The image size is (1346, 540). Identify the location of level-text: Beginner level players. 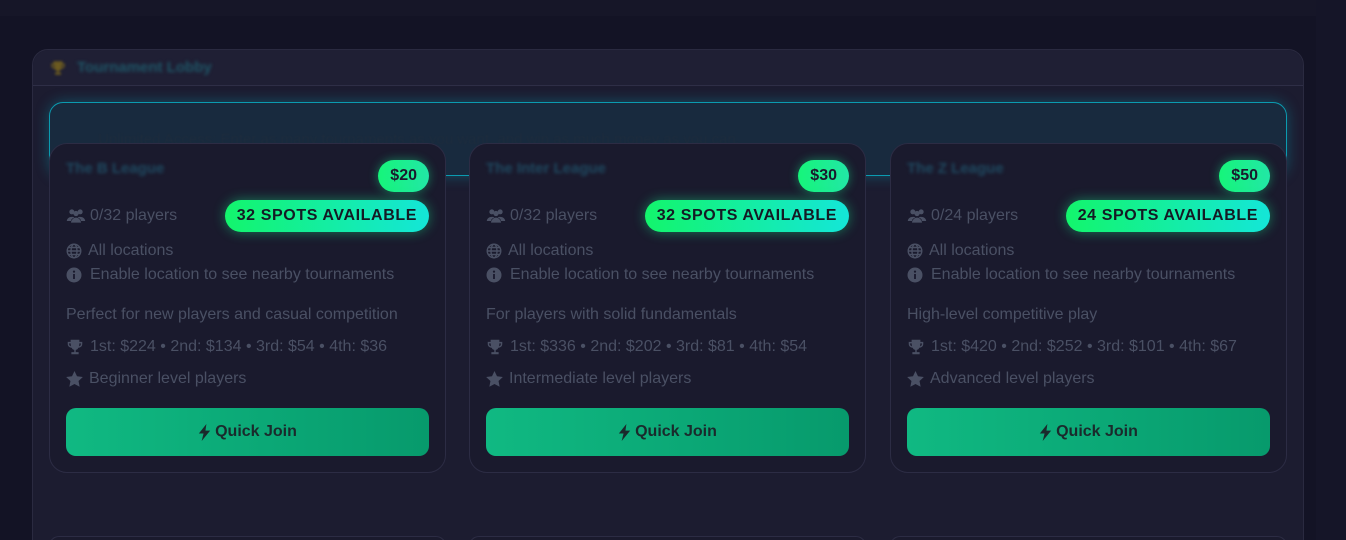
(168, 378).